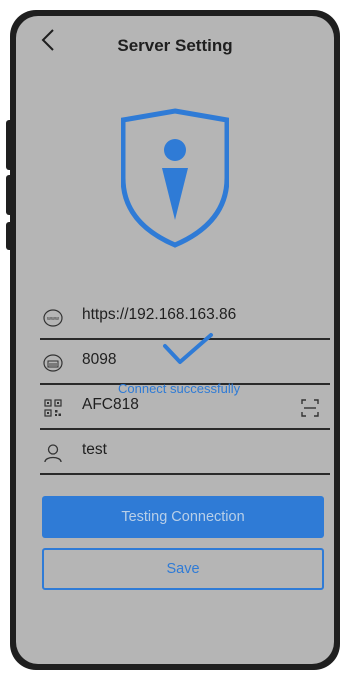 This screenshot has width=346, height=677. I want to click on qr-code-icon, so click(53, 408).